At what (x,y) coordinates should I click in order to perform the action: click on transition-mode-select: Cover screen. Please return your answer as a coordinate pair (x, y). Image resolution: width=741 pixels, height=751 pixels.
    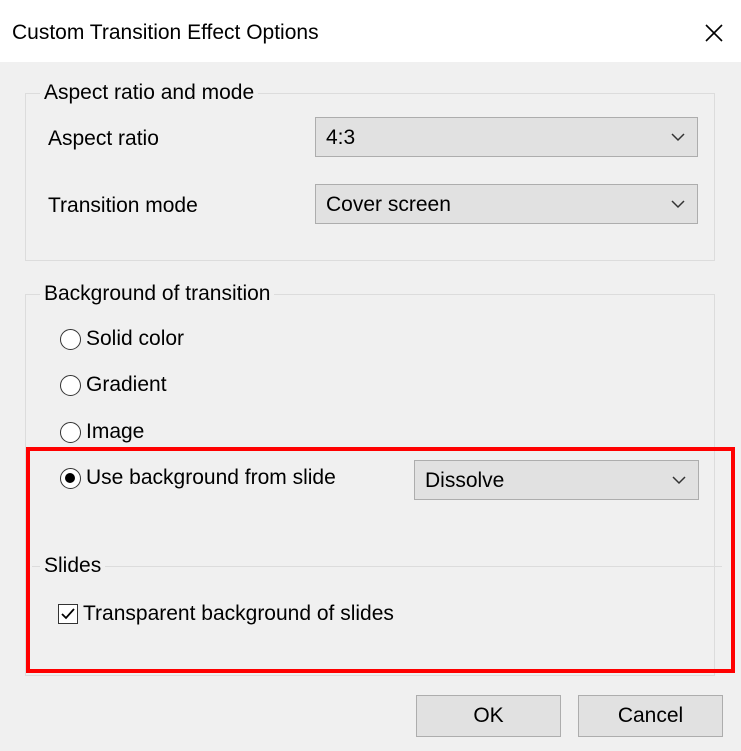
    Looking at the image, I should click on (506, 204).